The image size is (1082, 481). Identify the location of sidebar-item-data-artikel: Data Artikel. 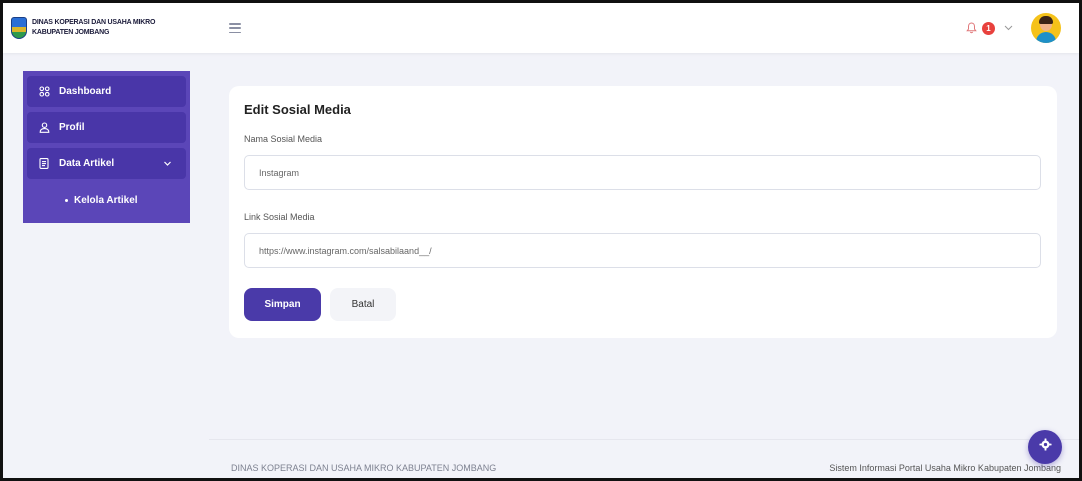
(106, 163).